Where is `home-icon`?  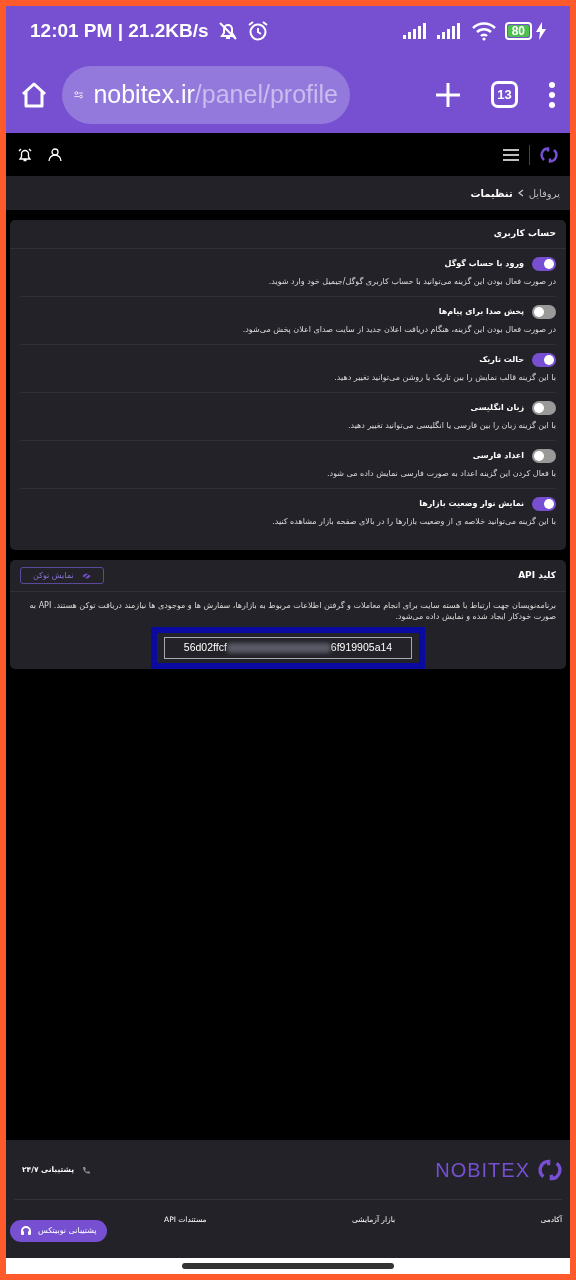 home-icon is located at coordinates (34, 94).